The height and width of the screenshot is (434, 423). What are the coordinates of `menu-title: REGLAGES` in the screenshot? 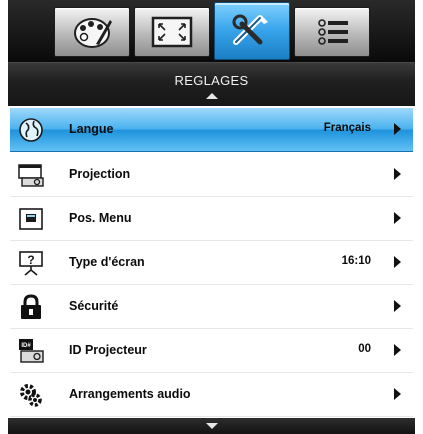 It's located at (211, 80).